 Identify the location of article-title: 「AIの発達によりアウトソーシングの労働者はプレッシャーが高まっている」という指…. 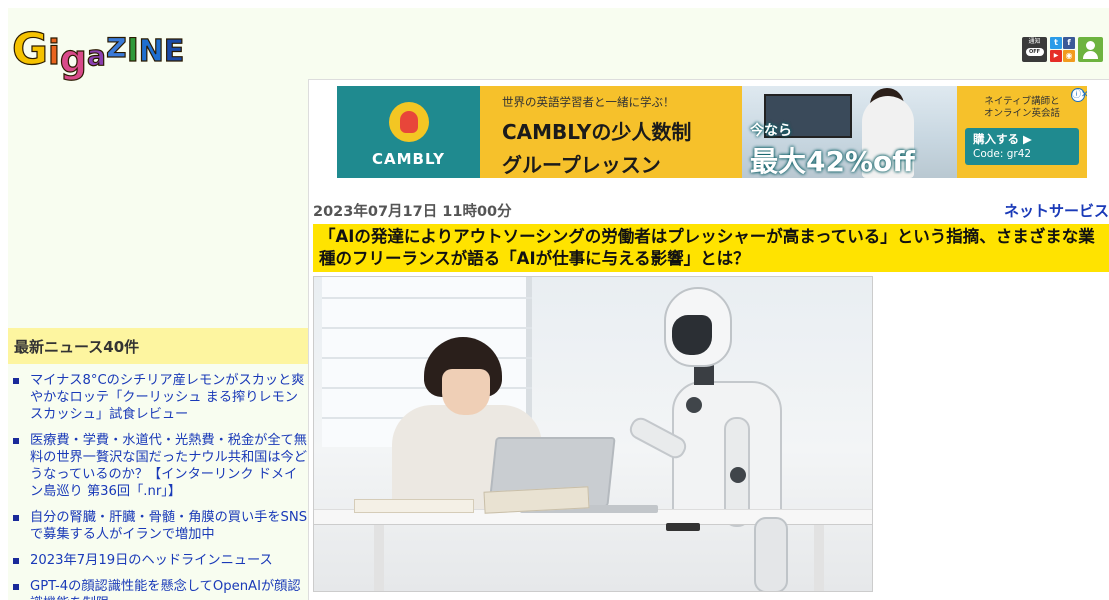
(711, 248).